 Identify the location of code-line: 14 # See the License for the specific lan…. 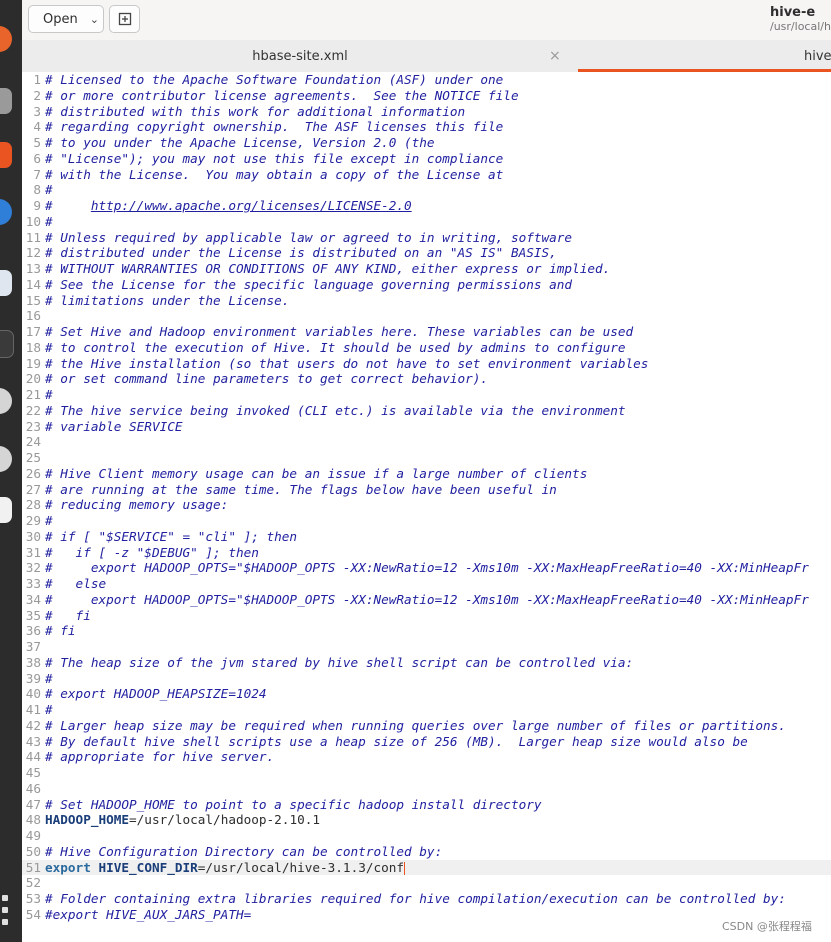
(297, 285).